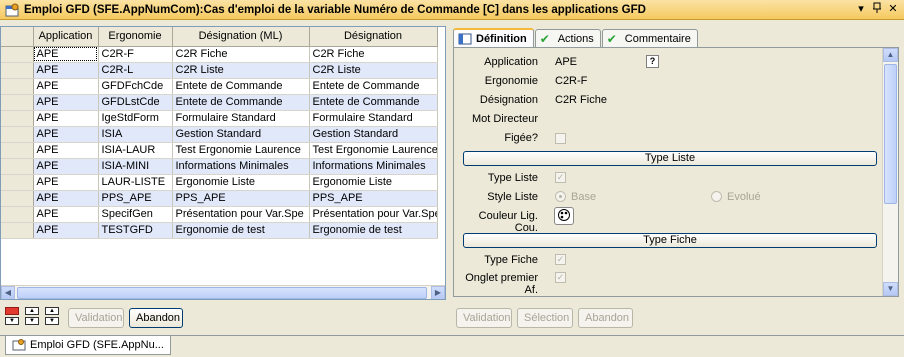 The width and height of the screenshot is (904, 357). I want to click on cell-ergonomie: GFDLstCde, so click(135, 102).